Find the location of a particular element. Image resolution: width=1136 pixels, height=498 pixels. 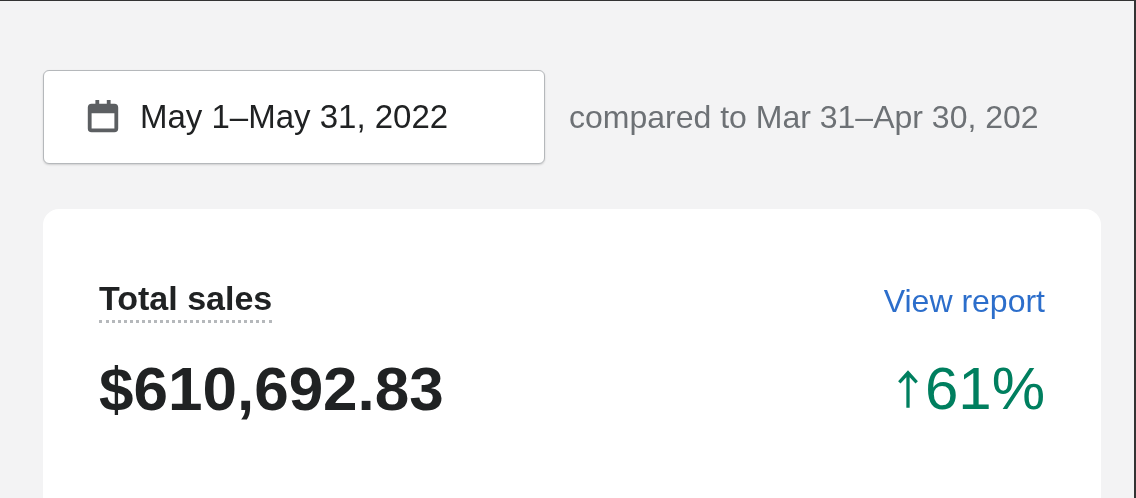

date-range-button: May 1–May 31, 2022 is located at coordinates (294, 117).